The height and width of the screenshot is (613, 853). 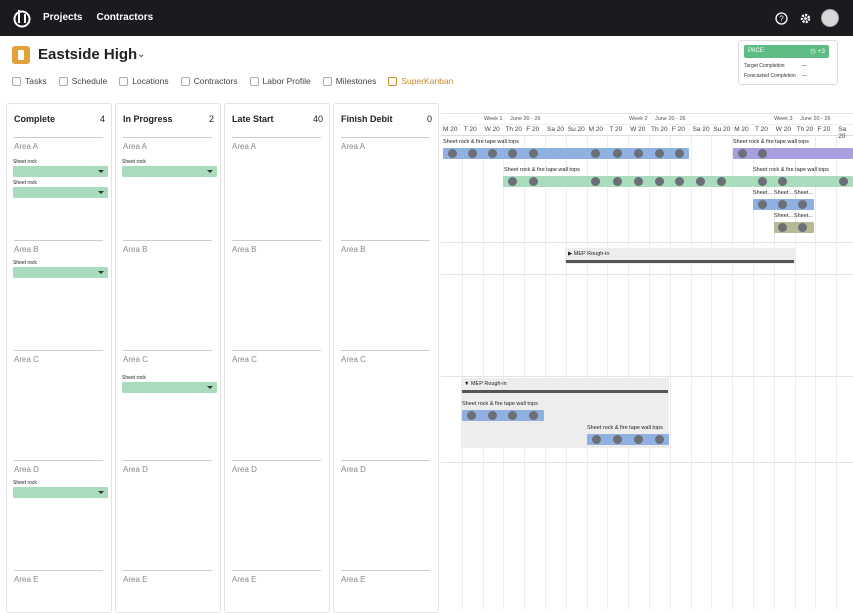 What do you see at coordinates (485, 384) in the screenshot?
I see `group-label: ▼ MEP Rough-in` at bounding box center [485, 384].